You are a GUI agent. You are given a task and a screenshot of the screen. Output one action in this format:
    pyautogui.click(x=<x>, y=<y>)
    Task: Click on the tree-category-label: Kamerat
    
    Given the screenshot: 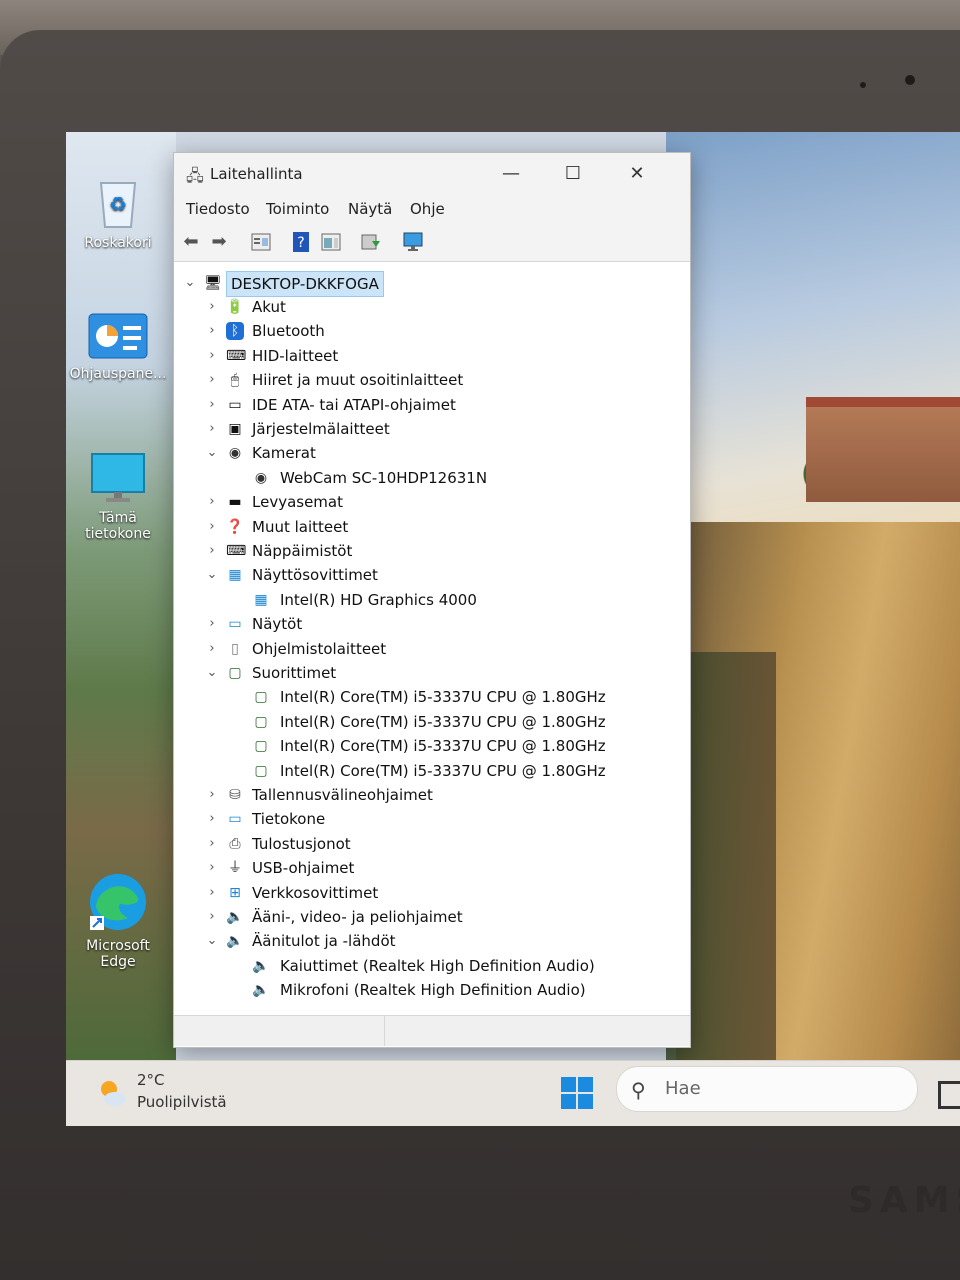 What is the action you would take?
    pyautogui.click(x=284, y=453)
    